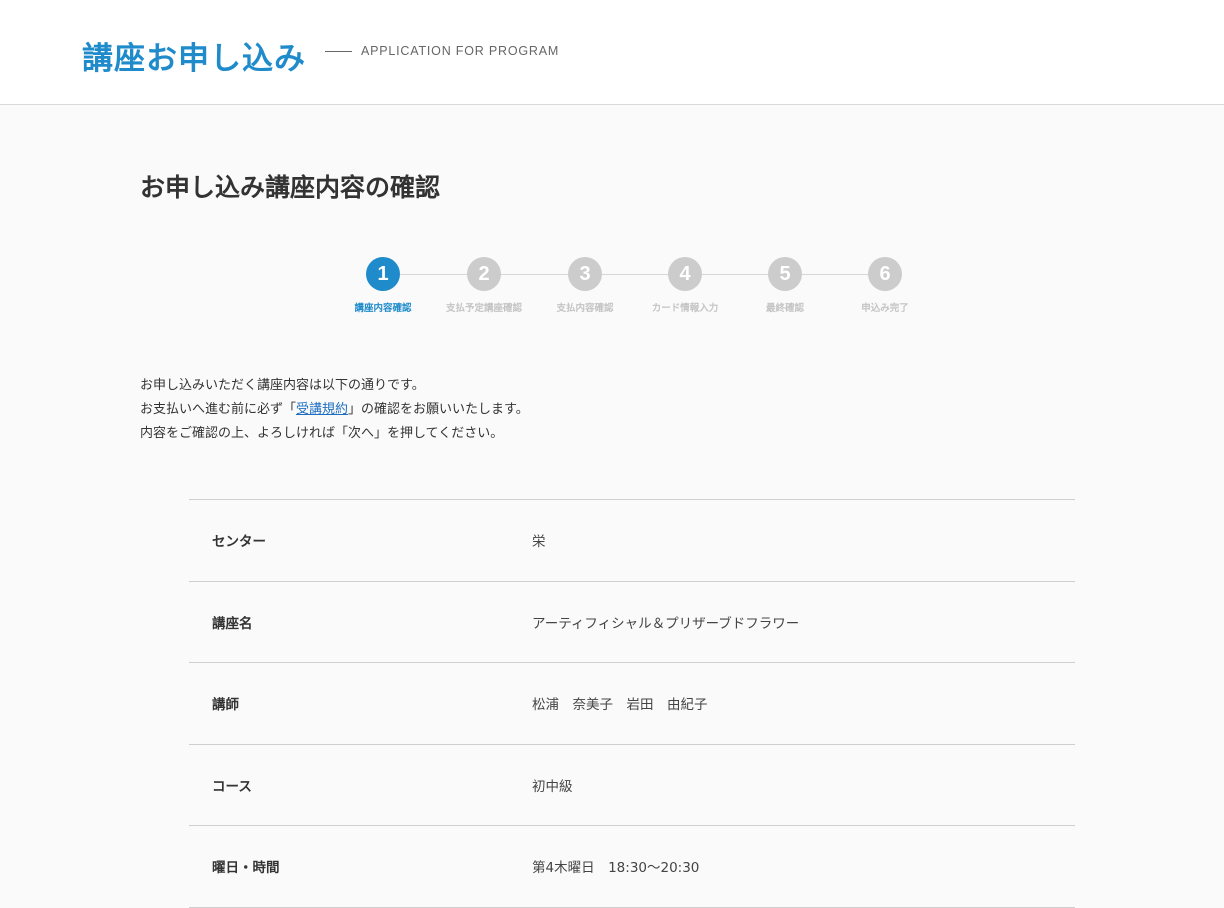 The width and height of the screenshot is (1224, 908). I want to click on course-level-value: 初中級, so click(552, 786).